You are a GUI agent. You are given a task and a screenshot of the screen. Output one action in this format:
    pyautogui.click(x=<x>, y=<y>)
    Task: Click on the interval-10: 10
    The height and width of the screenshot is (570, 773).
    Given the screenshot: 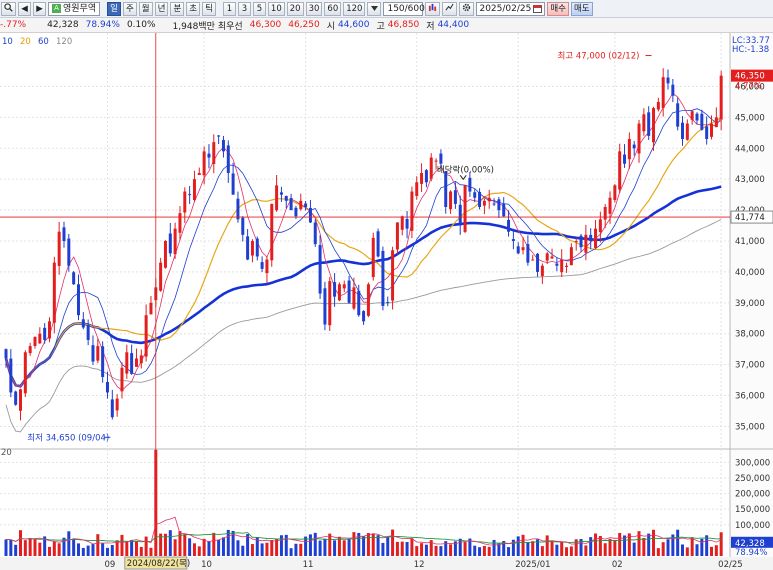 What is the action you would take?
    pyautogui.click(x=276, y=8)
    